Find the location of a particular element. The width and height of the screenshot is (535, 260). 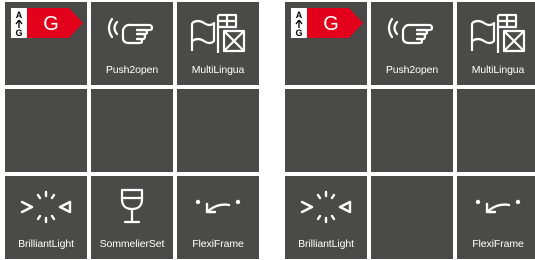

tile-sommelierset: SommelierSet is located at coordinates (132, 217).